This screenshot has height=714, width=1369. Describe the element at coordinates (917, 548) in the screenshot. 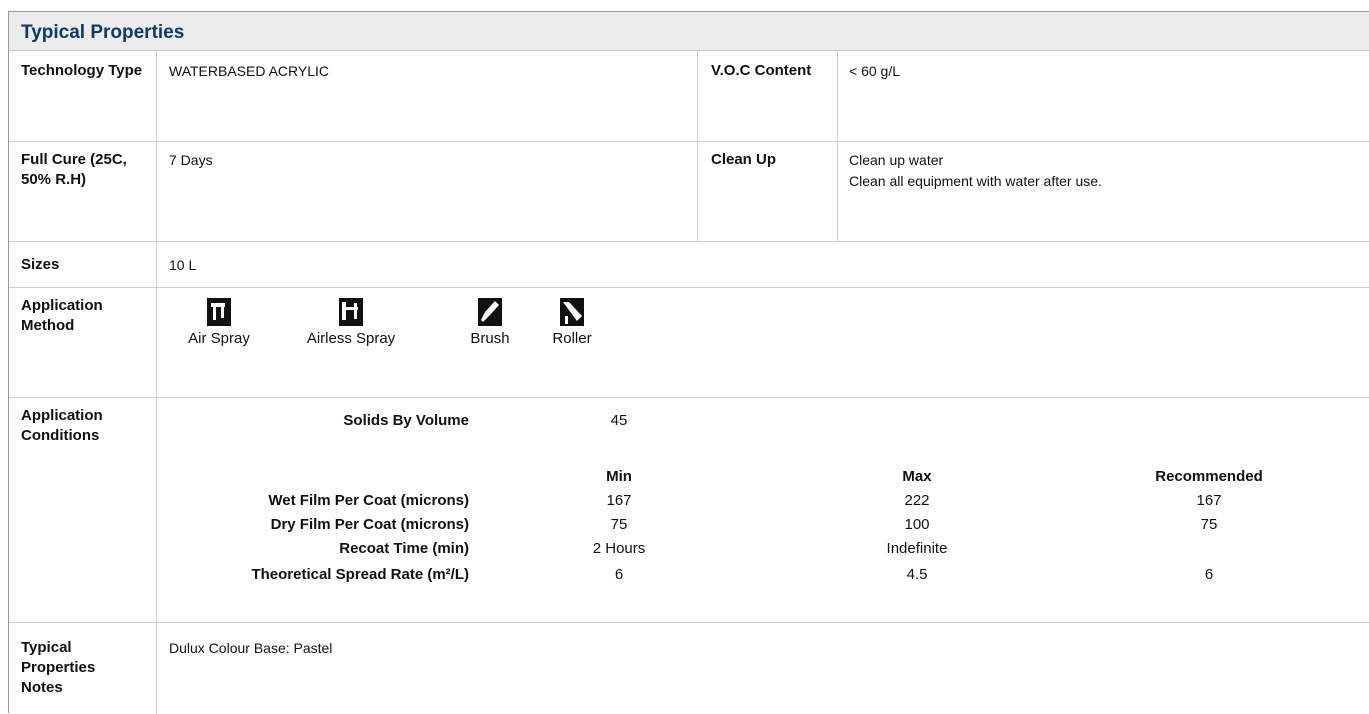

I see `table-cell-max: Indefinite` at that location.